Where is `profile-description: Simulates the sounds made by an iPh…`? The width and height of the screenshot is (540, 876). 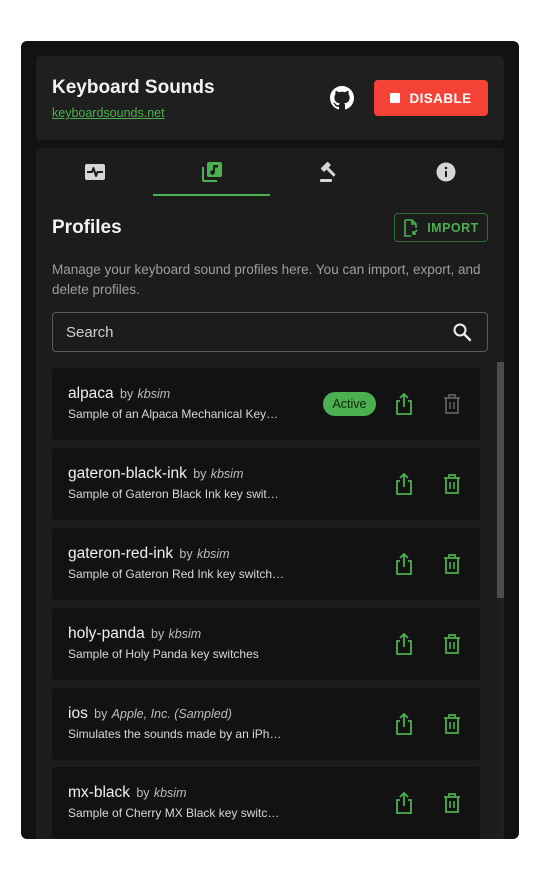
profile-description: Simulates the sounds made by an iPh… is located at coordinates (175, 734).